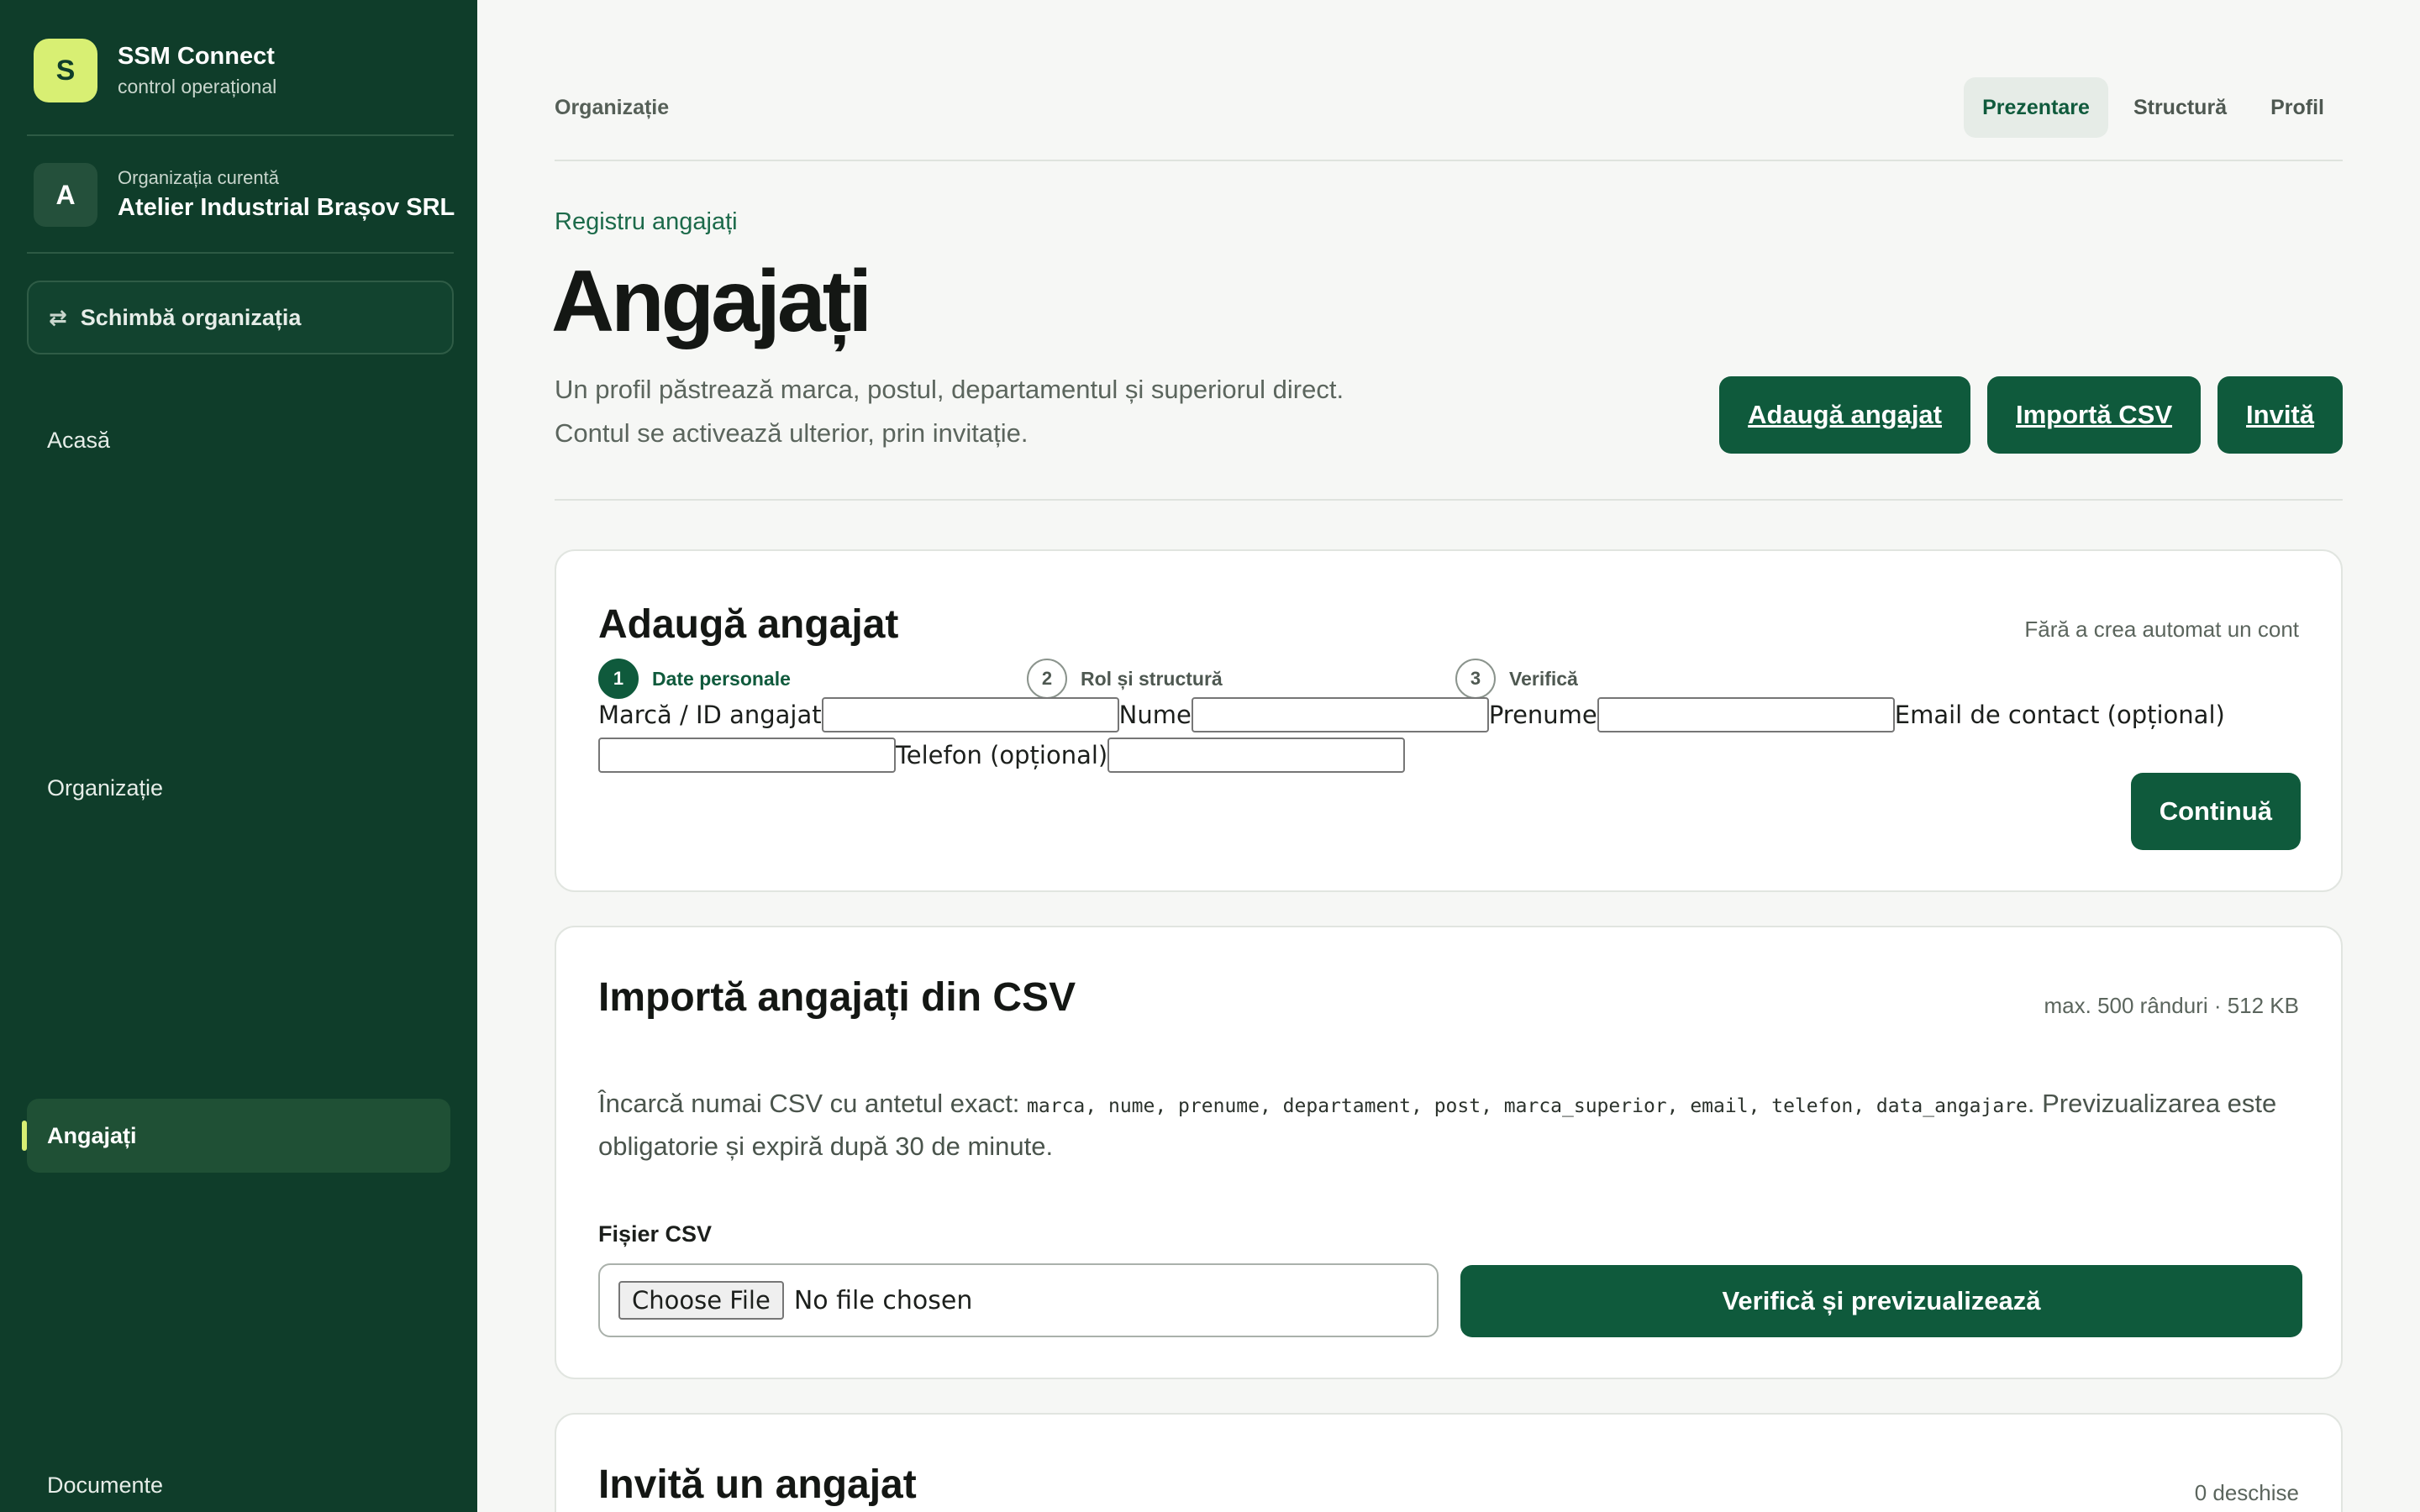  I want to click on card-meta: 0 deschise, so click(2246, 1492).